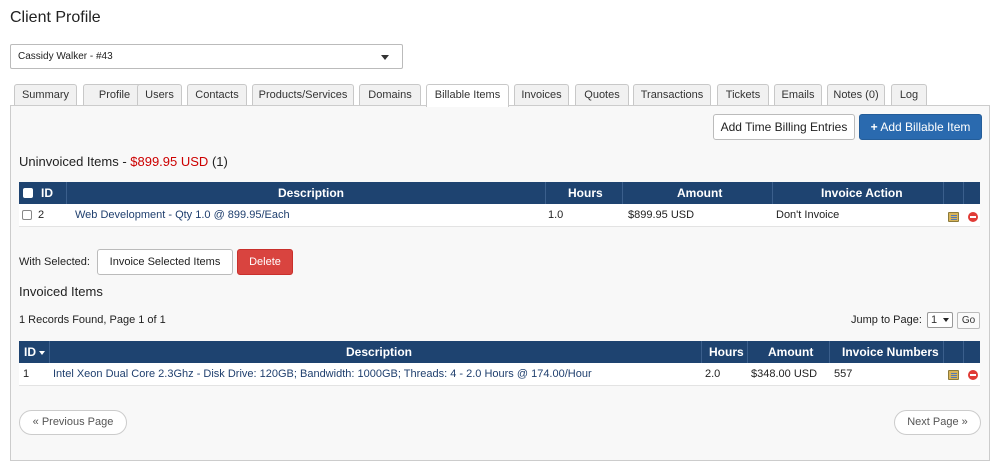 This screenshot has width=999, height=470. I want to click on jump-to-page-label: Jump to Page:, so click(886, 320).